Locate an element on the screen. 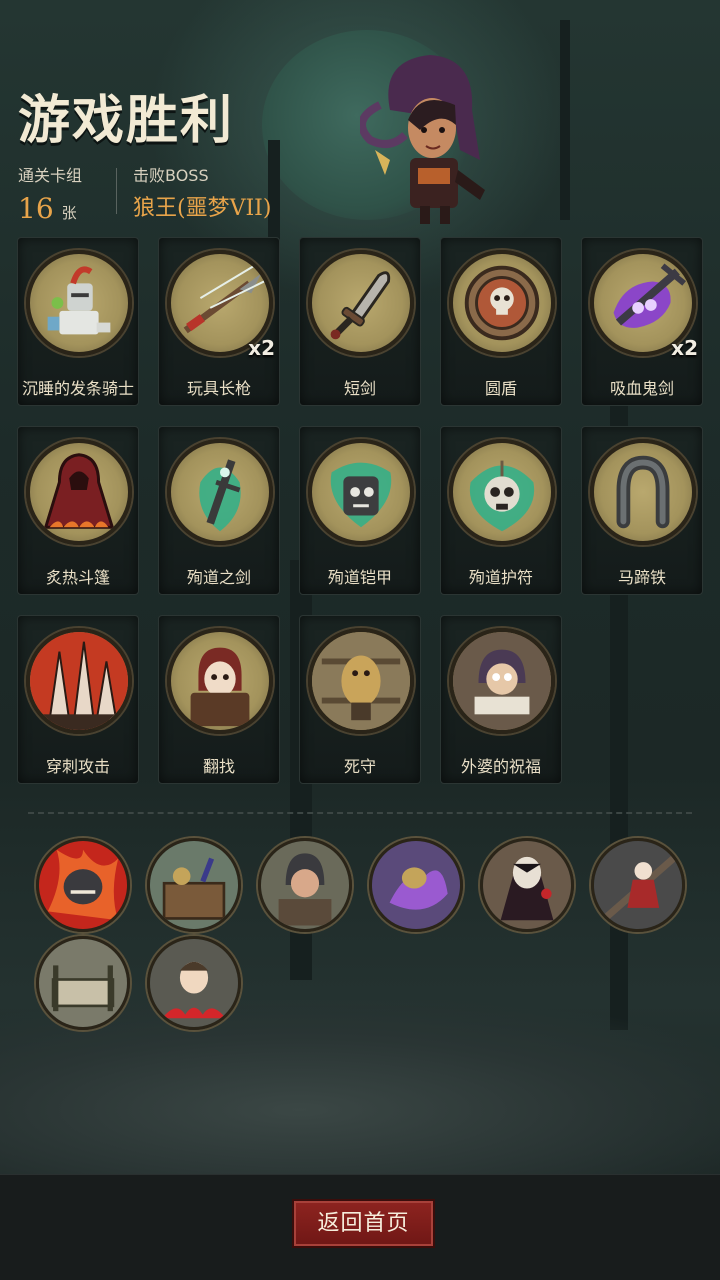  relic-list is located at coordinates (366, 934).